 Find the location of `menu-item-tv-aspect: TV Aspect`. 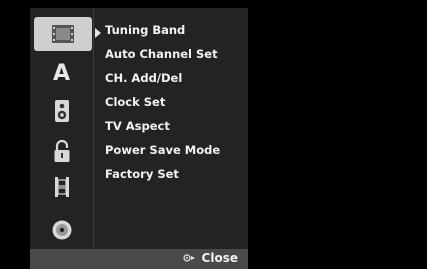

menu-item-tv-aspect: TV Aspect is located at coordinates (162, 130).